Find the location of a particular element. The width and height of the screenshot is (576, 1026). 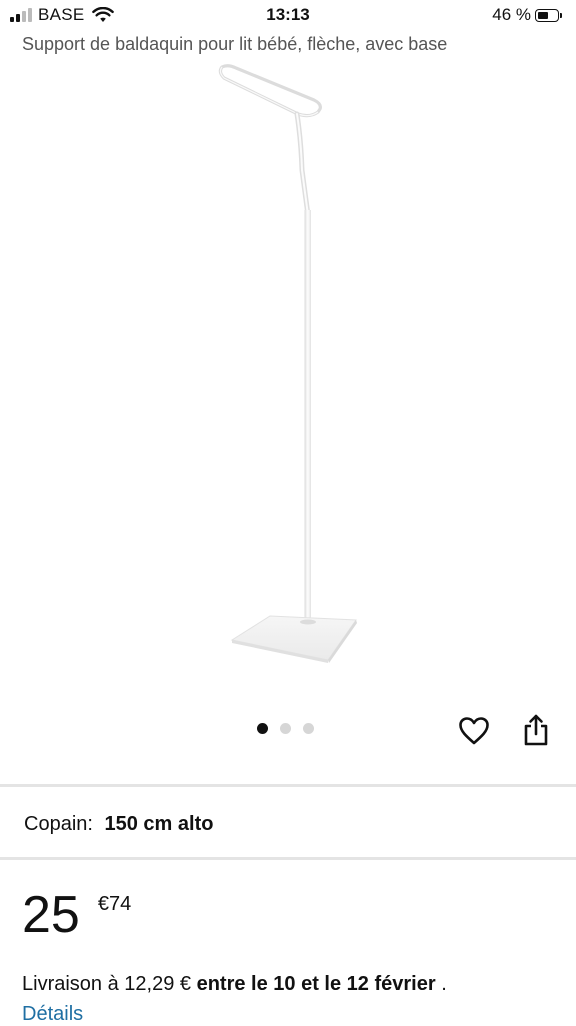

price: 25 €74 is located at coordinates (76, 915).